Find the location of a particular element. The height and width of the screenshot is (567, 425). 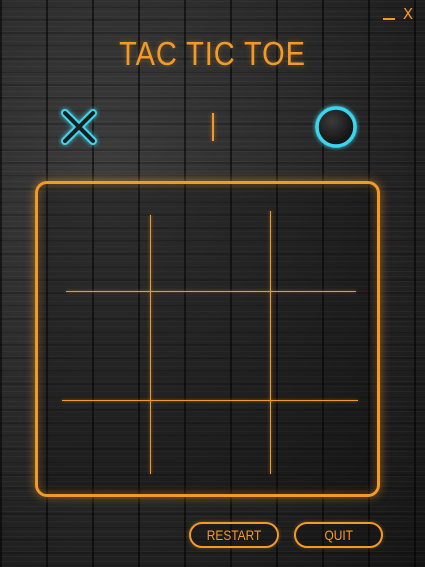

quit-button: QUIT is located at coordinates (338, 535).